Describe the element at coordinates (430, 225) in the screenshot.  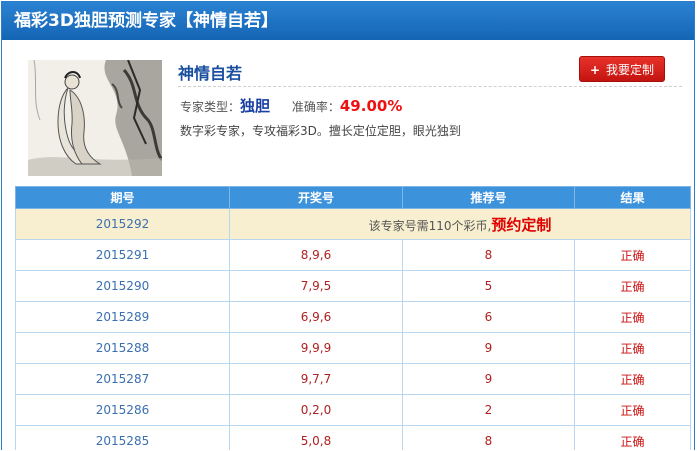
I see `notice-text: 该专家号需110个彩币,` at that location.